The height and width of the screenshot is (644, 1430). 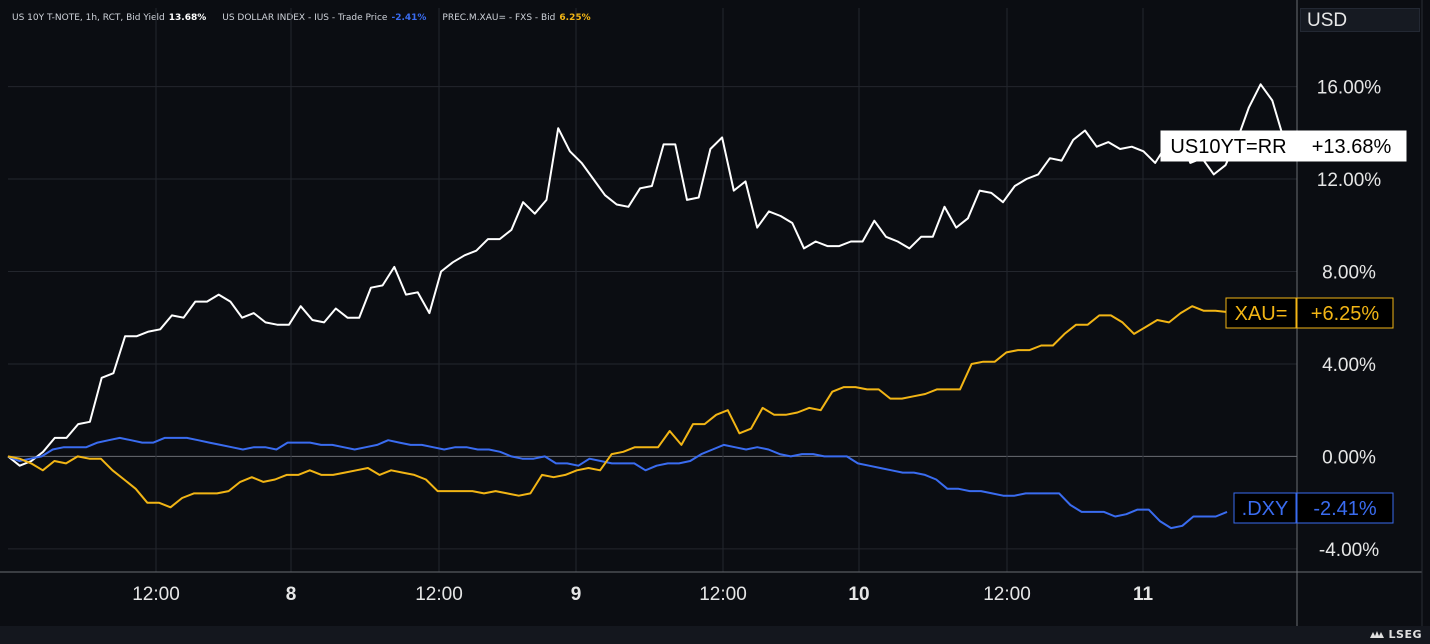 I want to click on y-tick-label: -4.00%, so click(x=1349, y=550).